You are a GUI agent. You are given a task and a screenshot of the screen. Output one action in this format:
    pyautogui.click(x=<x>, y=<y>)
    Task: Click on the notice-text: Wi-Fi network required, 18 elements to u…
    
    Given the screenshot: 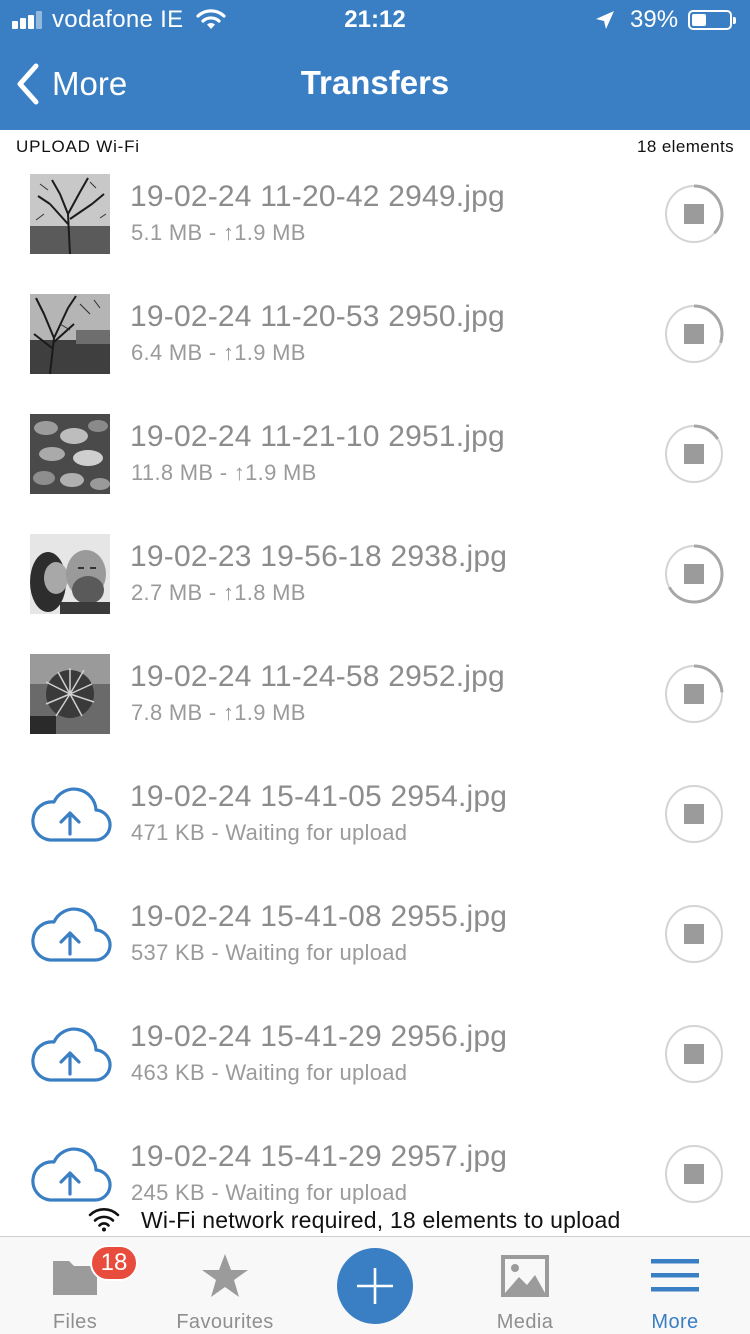 What is the action you would take?
    pyautogui.click(x=381, y=1220)
    